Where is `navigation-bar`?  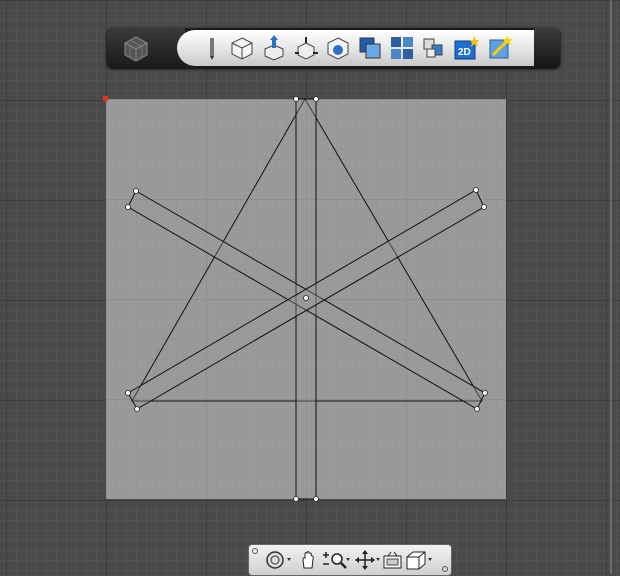
navigation-bar is located at coordinates (350, 560).